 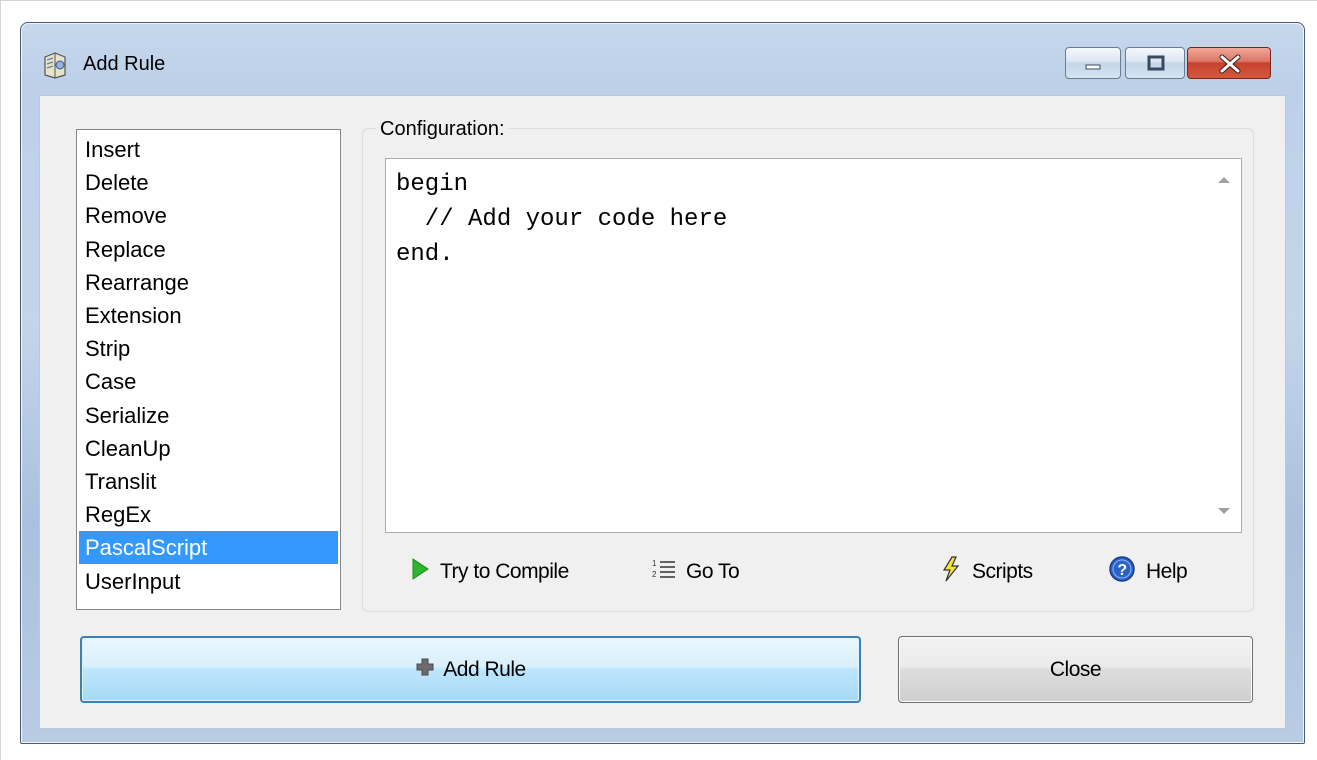 I want to click on plus-icon, so click(x=425, y=670).